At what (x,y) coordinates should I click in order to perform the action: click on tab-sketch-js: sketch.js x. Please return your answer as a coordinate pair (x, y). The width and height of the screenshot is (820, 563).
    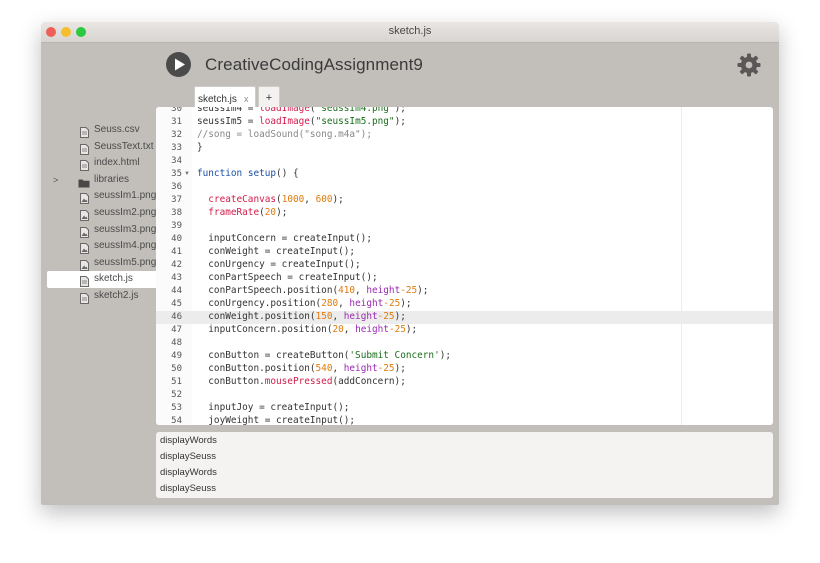
    Looking at the image, I should click on (225, 97).